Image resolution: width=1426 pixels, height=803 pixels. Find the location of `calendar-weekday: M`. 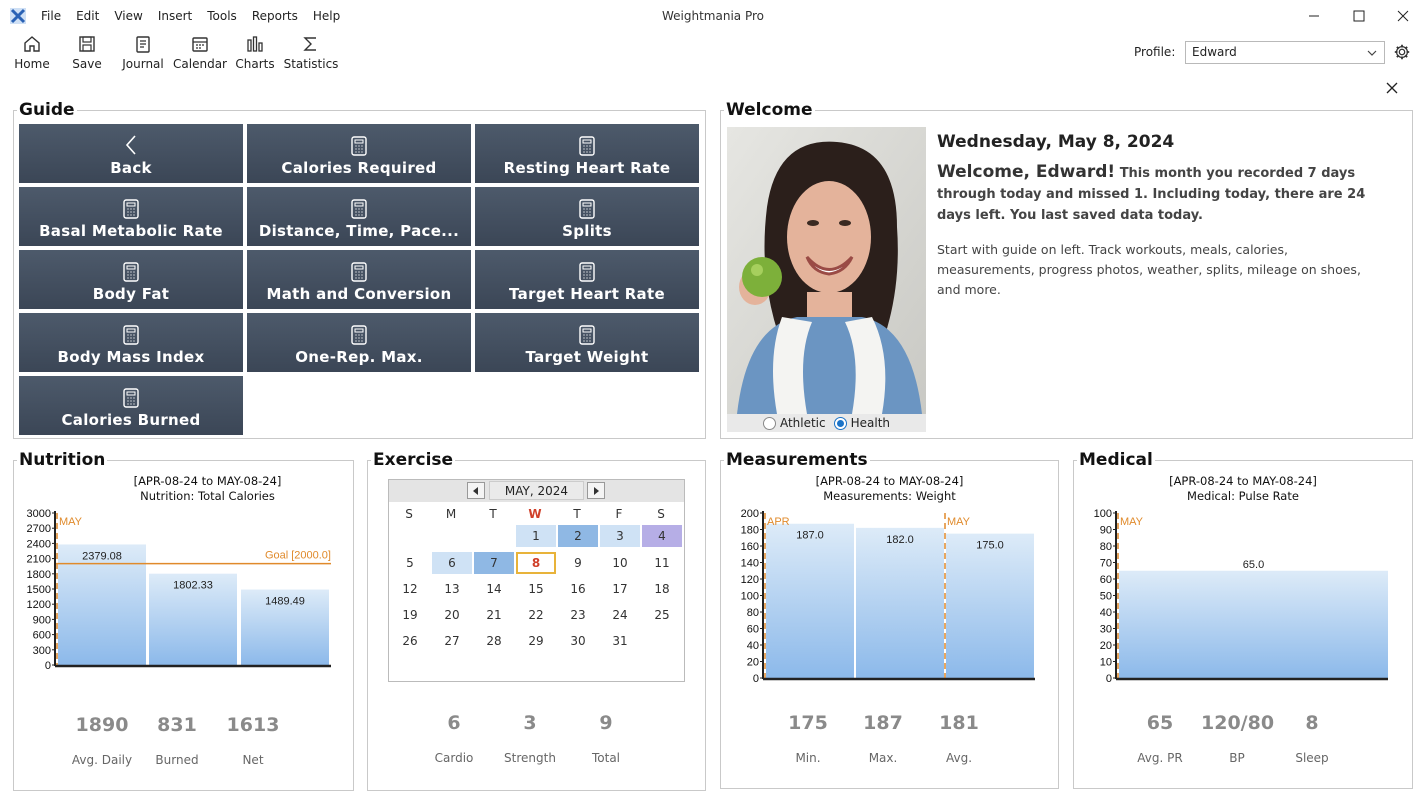

calendar-weekday: M is located at coordinates (451, 514).